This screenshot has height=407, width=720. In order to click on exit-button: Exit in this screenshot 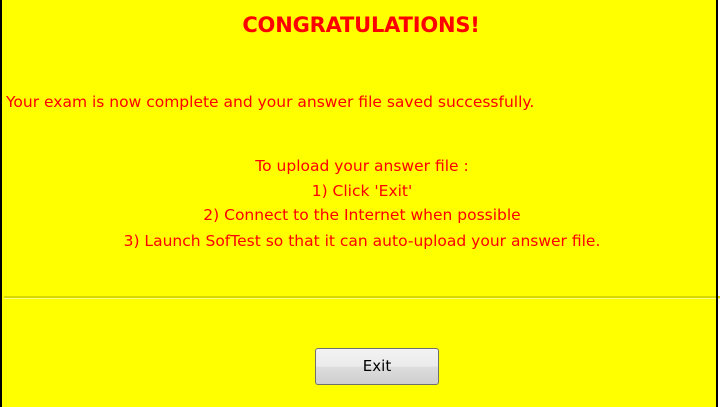, I will do `click(377, 366)`.